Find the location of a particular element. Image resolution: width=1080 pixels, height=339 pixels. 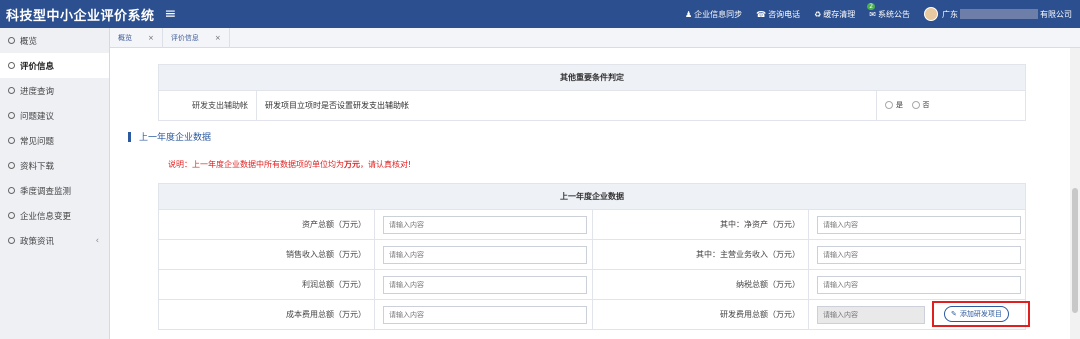

total-tax-cell is located at coordinates (917, 284).